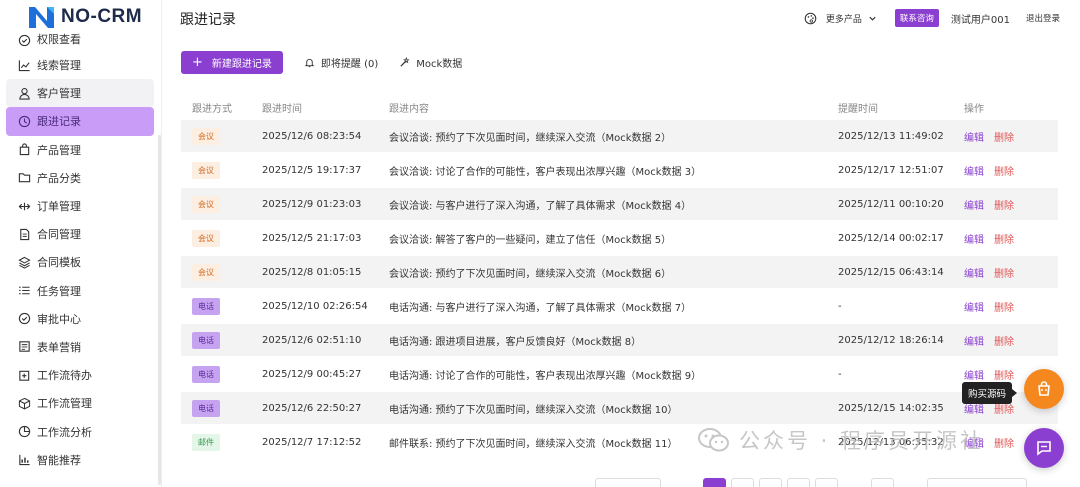  What do you see at coordinates (80, 291) in the screenshot?
I see `sidebar-item-9: 任务管理` at bounding box center [80, 291].